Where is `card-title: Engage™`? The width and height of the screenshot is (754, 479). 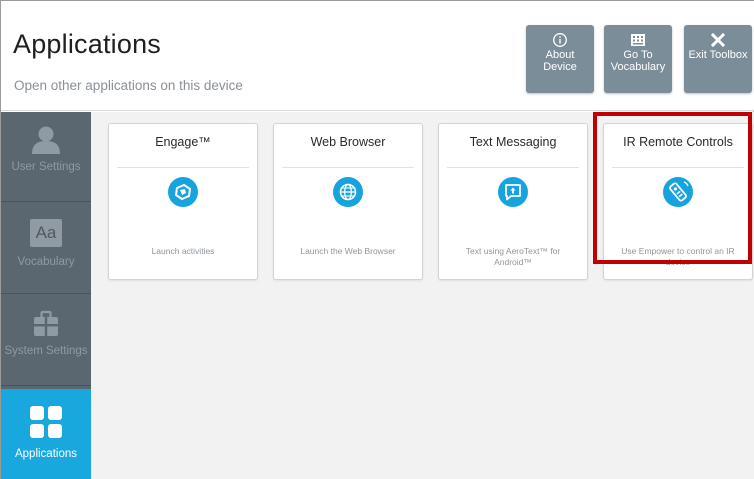
card-title: Engage™ is located at coordinates (183, 142).